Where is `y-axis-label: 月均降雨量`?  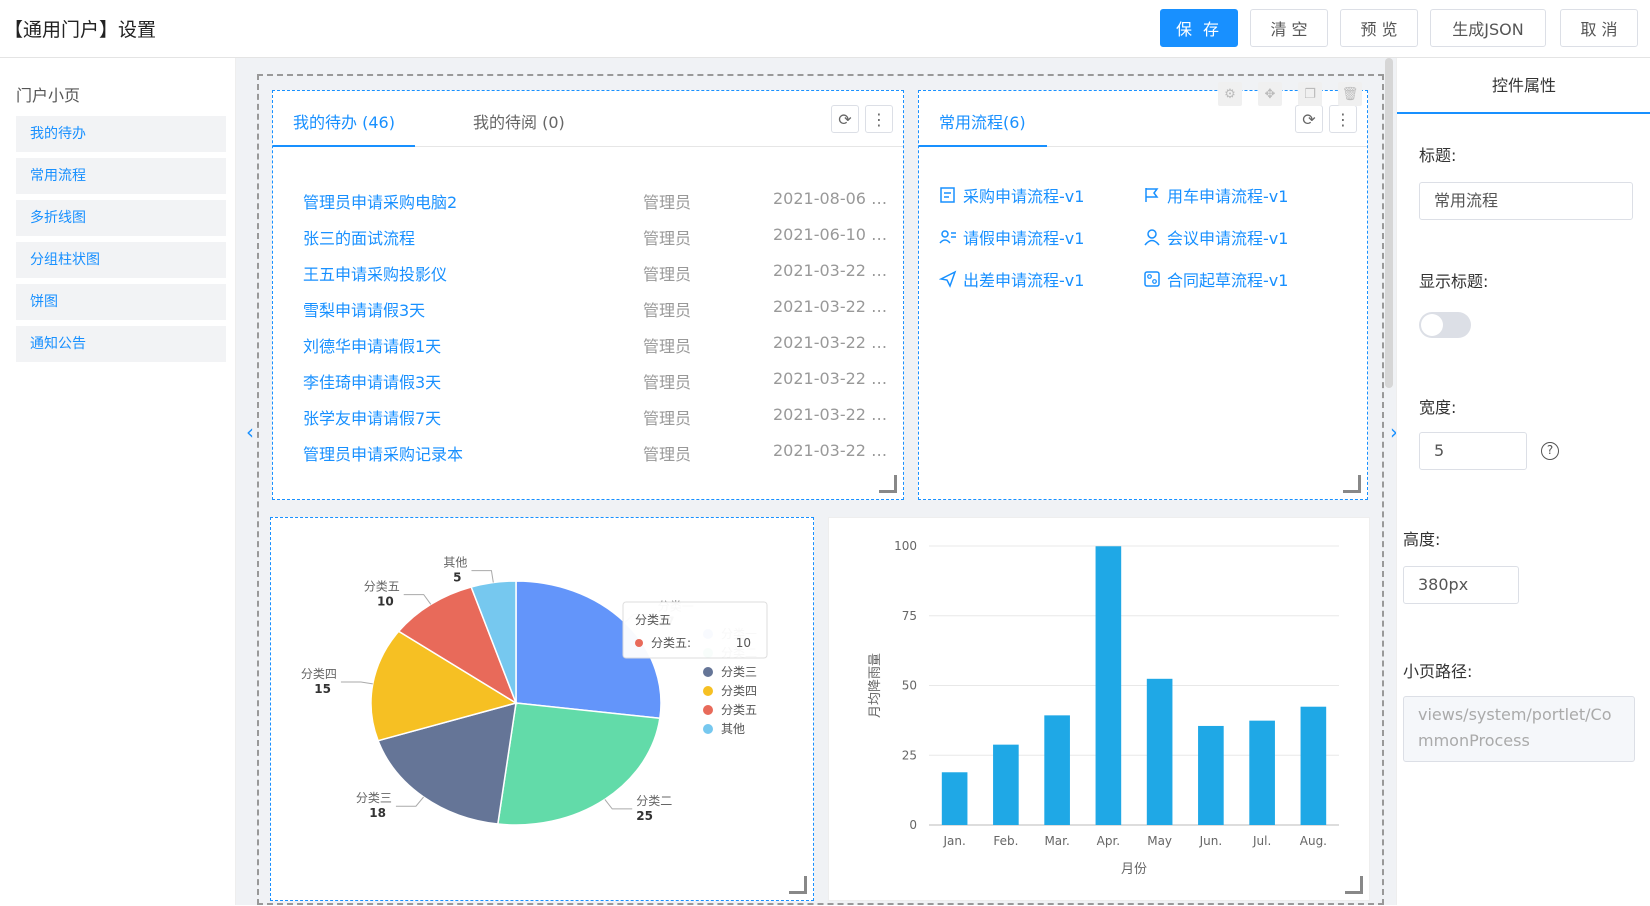 y-axis-label: 月均降雨量 is located at coordinates (875, 685).